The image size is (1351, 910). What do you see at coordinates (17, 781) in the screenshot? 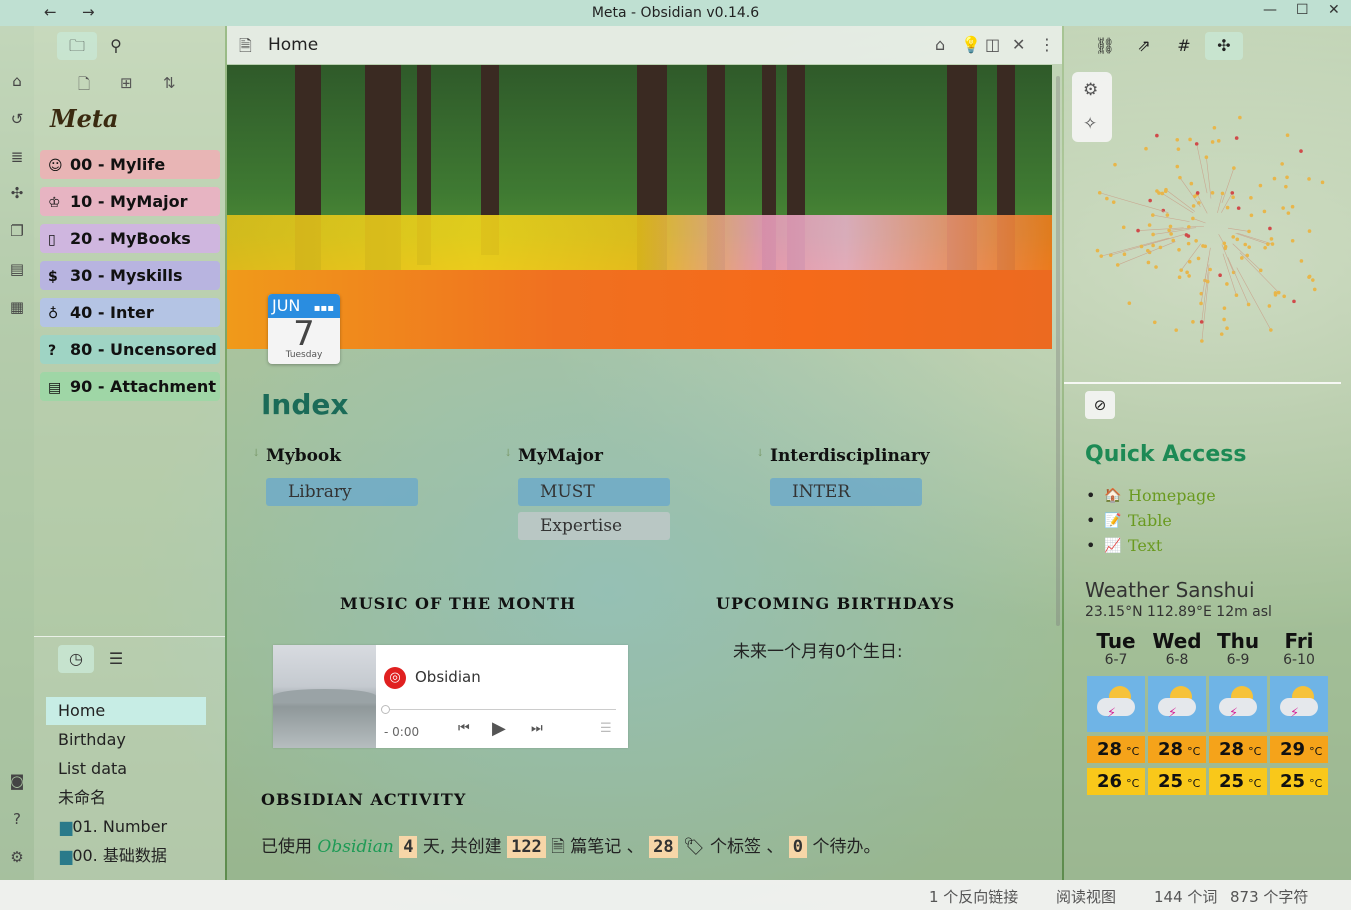
I see `vault-icon: ◙` at bounding box center [17, 781].